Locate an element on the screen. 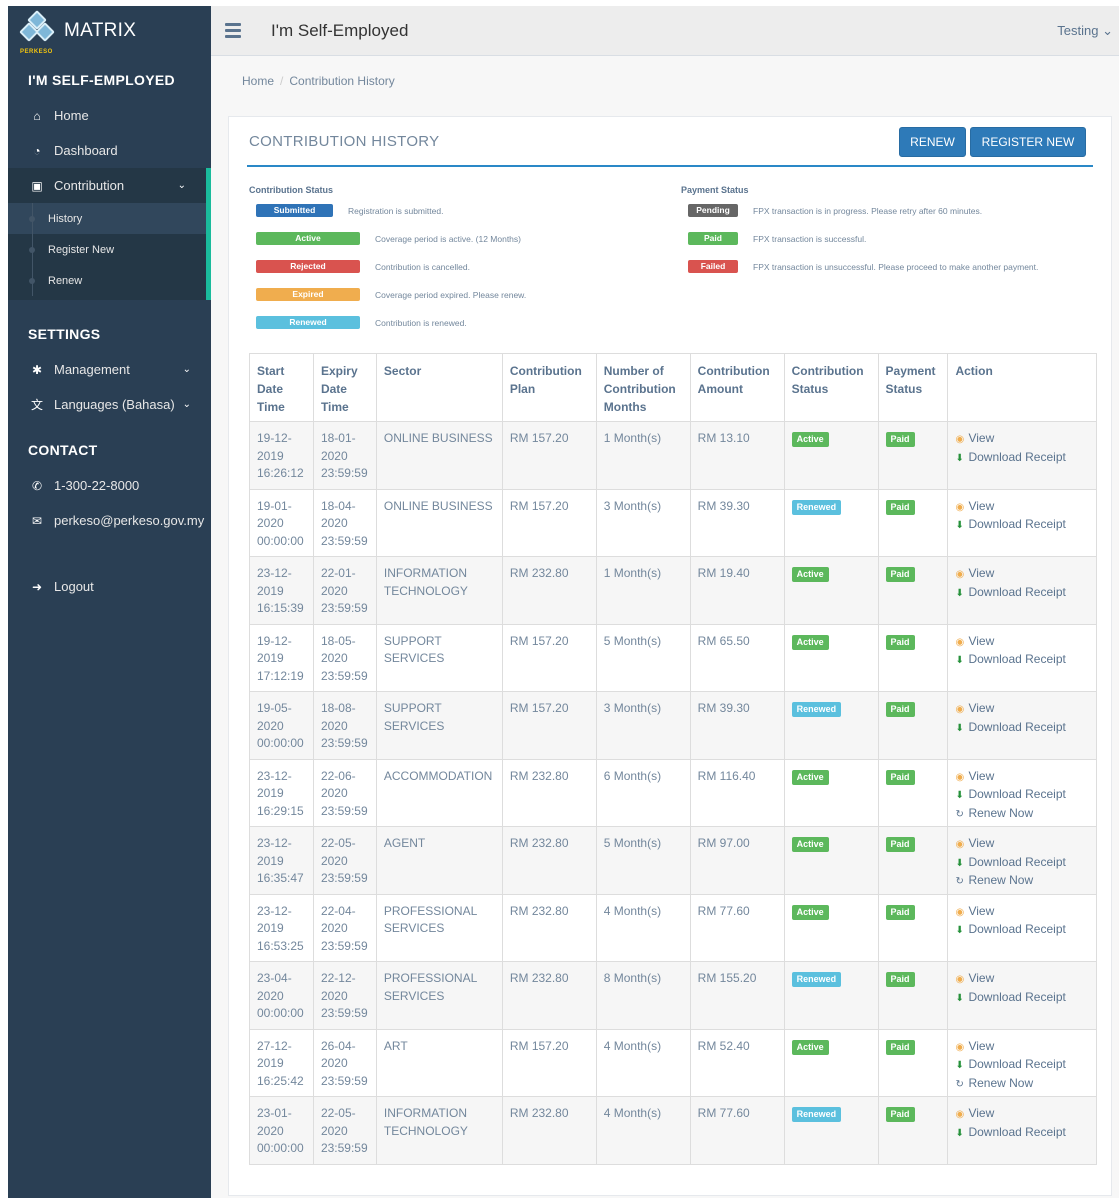  gear-icon: ✱ is located at coordinates (37, 369).